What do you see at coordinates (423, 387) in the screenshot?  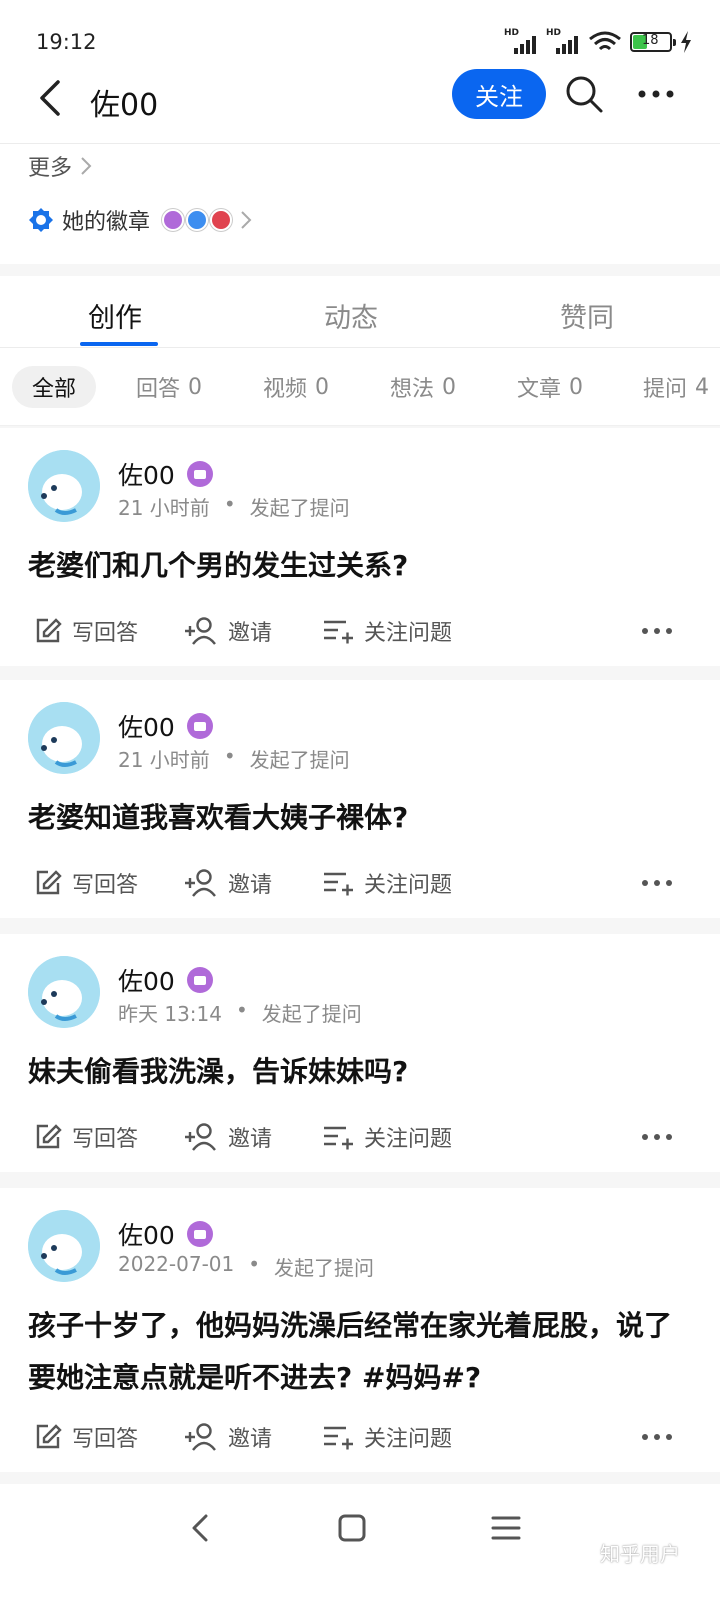 I see `filter-thoughts: 想法 0` at bounding box center [423, 387].